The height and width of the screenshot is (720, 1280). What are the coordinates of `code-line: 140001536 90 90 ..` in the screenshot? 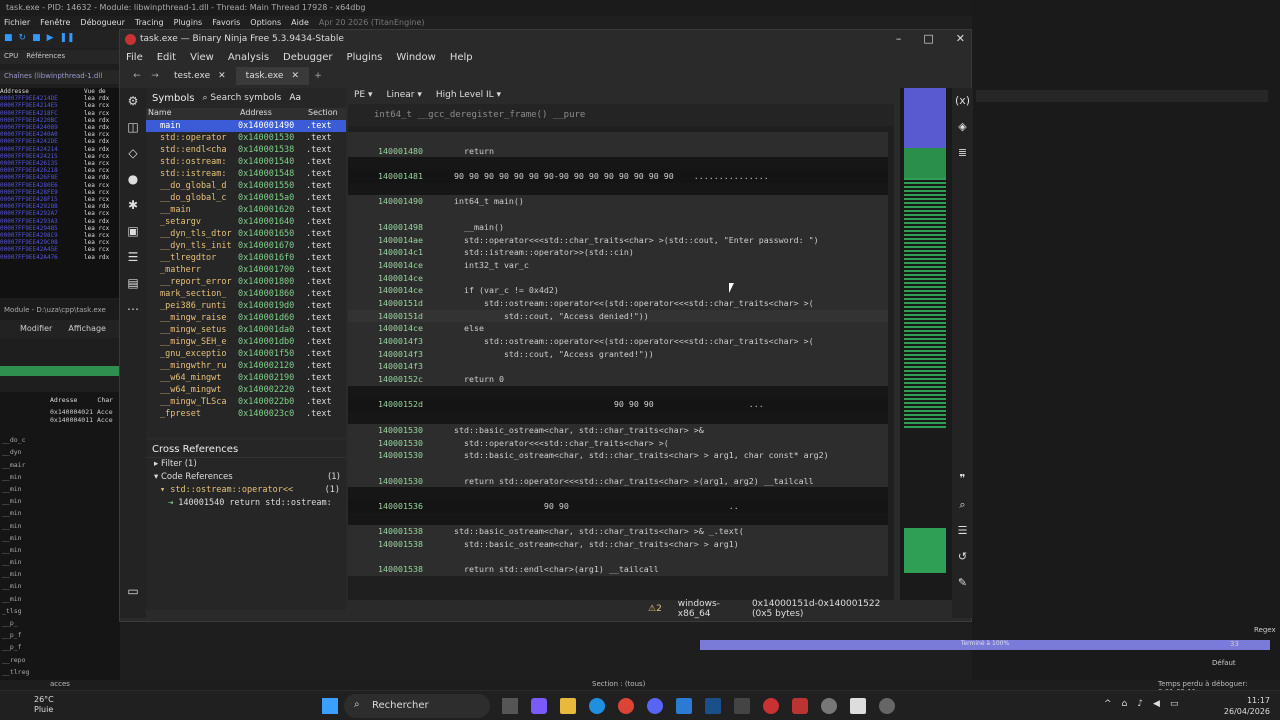 It's located at (618, 506).